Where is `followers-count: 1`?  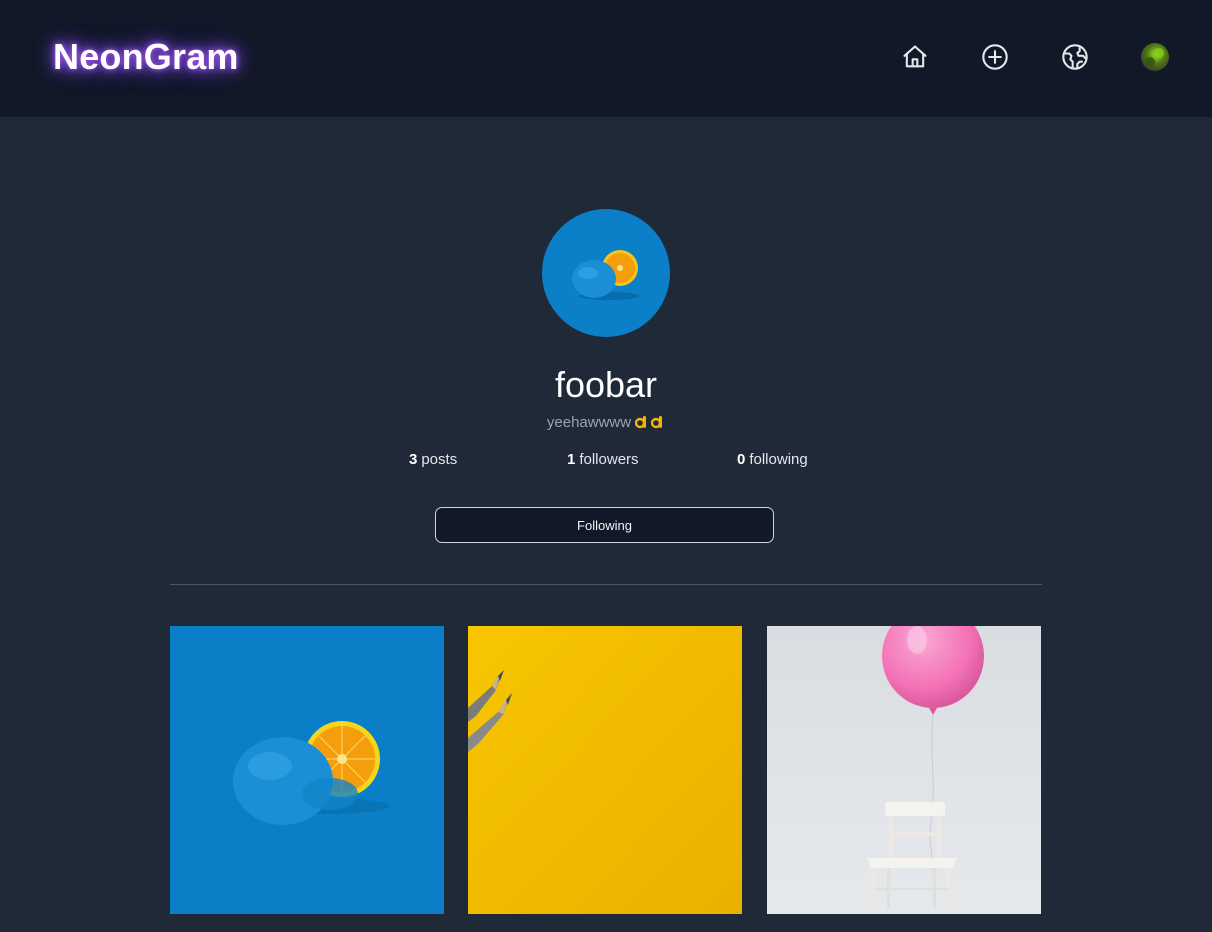
followers-count: 1 is located at coordinates (571, 459).